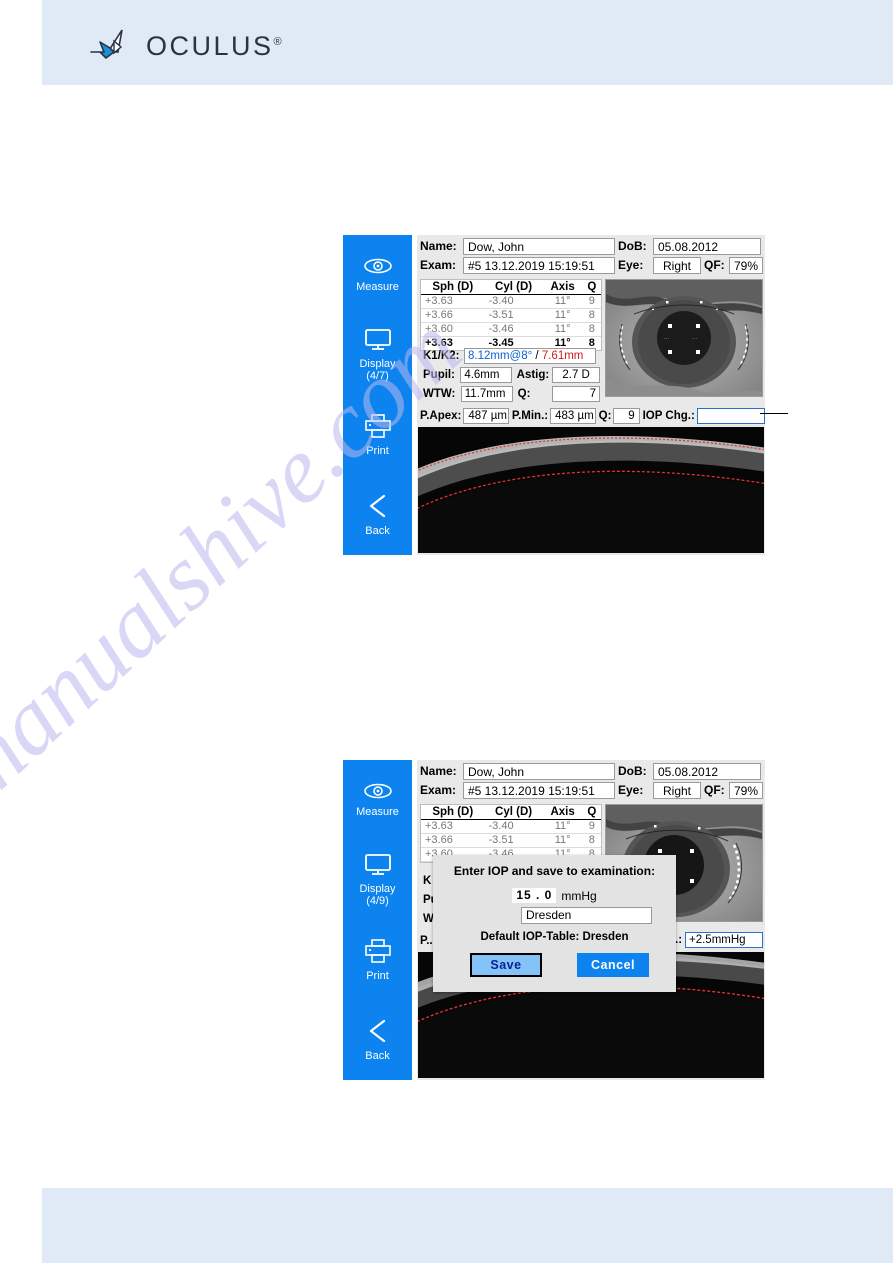  I want to click on table-row: +3.60 -3.46 11° 8, so click(511, 329).